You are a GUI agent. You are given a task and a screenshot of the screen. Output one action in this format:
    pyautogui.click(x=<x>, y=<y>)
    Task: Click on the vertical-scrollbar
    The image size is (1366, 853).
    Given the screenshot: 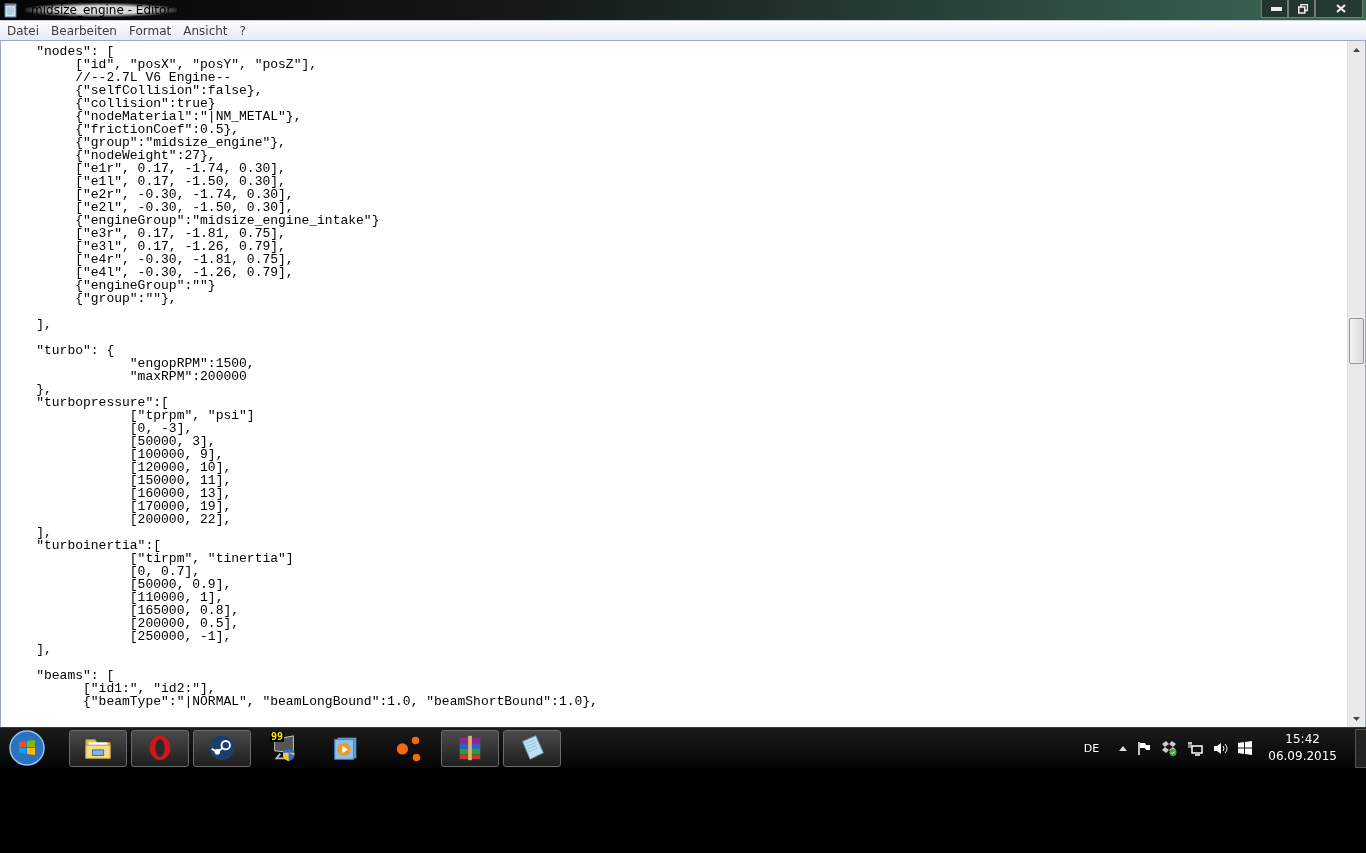 What is the action you would take?
    pyautogui.click(x=1356, y=384)
    